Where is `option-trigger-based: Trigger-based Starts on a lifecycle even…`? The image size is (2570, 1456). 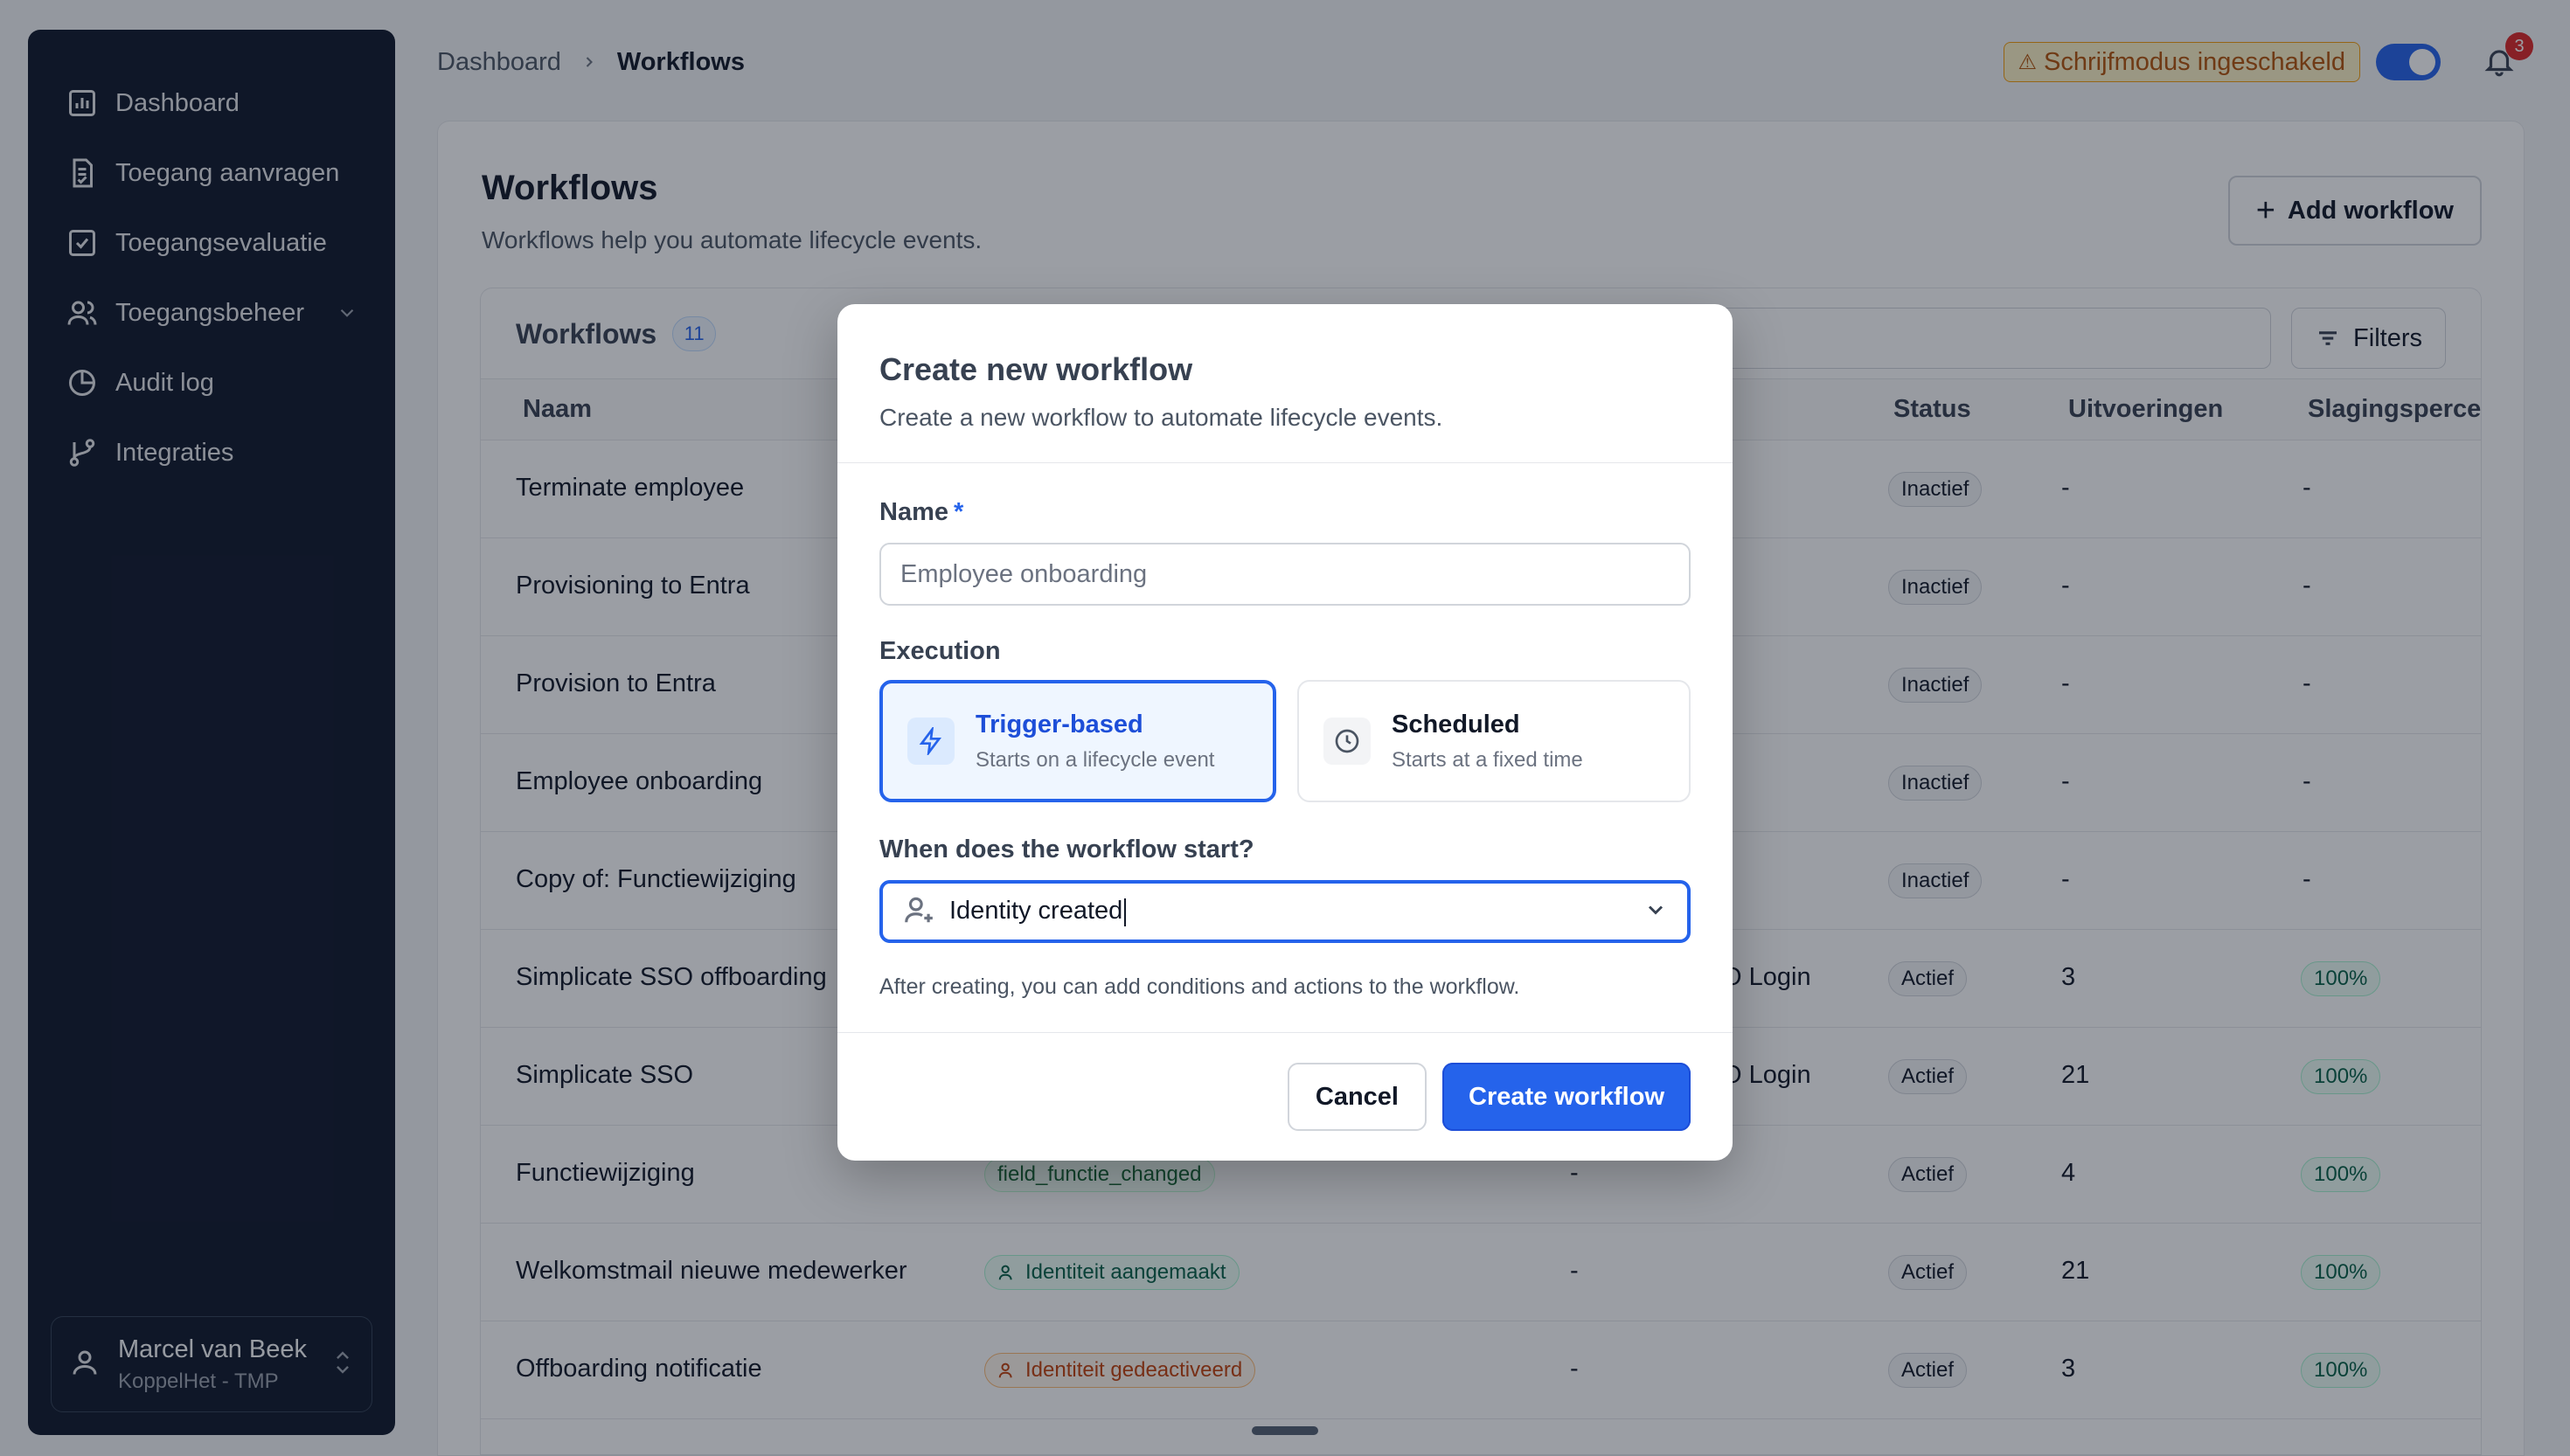 option-trigger-based: Trigger-based Starts on a lifecycle even… is located at coordinates (1077, 741).